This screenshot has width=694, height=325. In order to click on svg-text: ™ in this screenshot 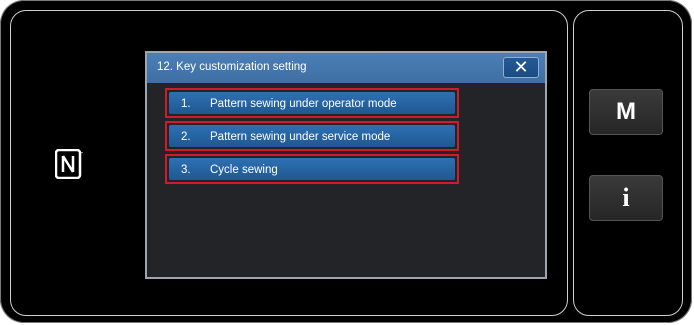, I will do `click(81, 153)`.